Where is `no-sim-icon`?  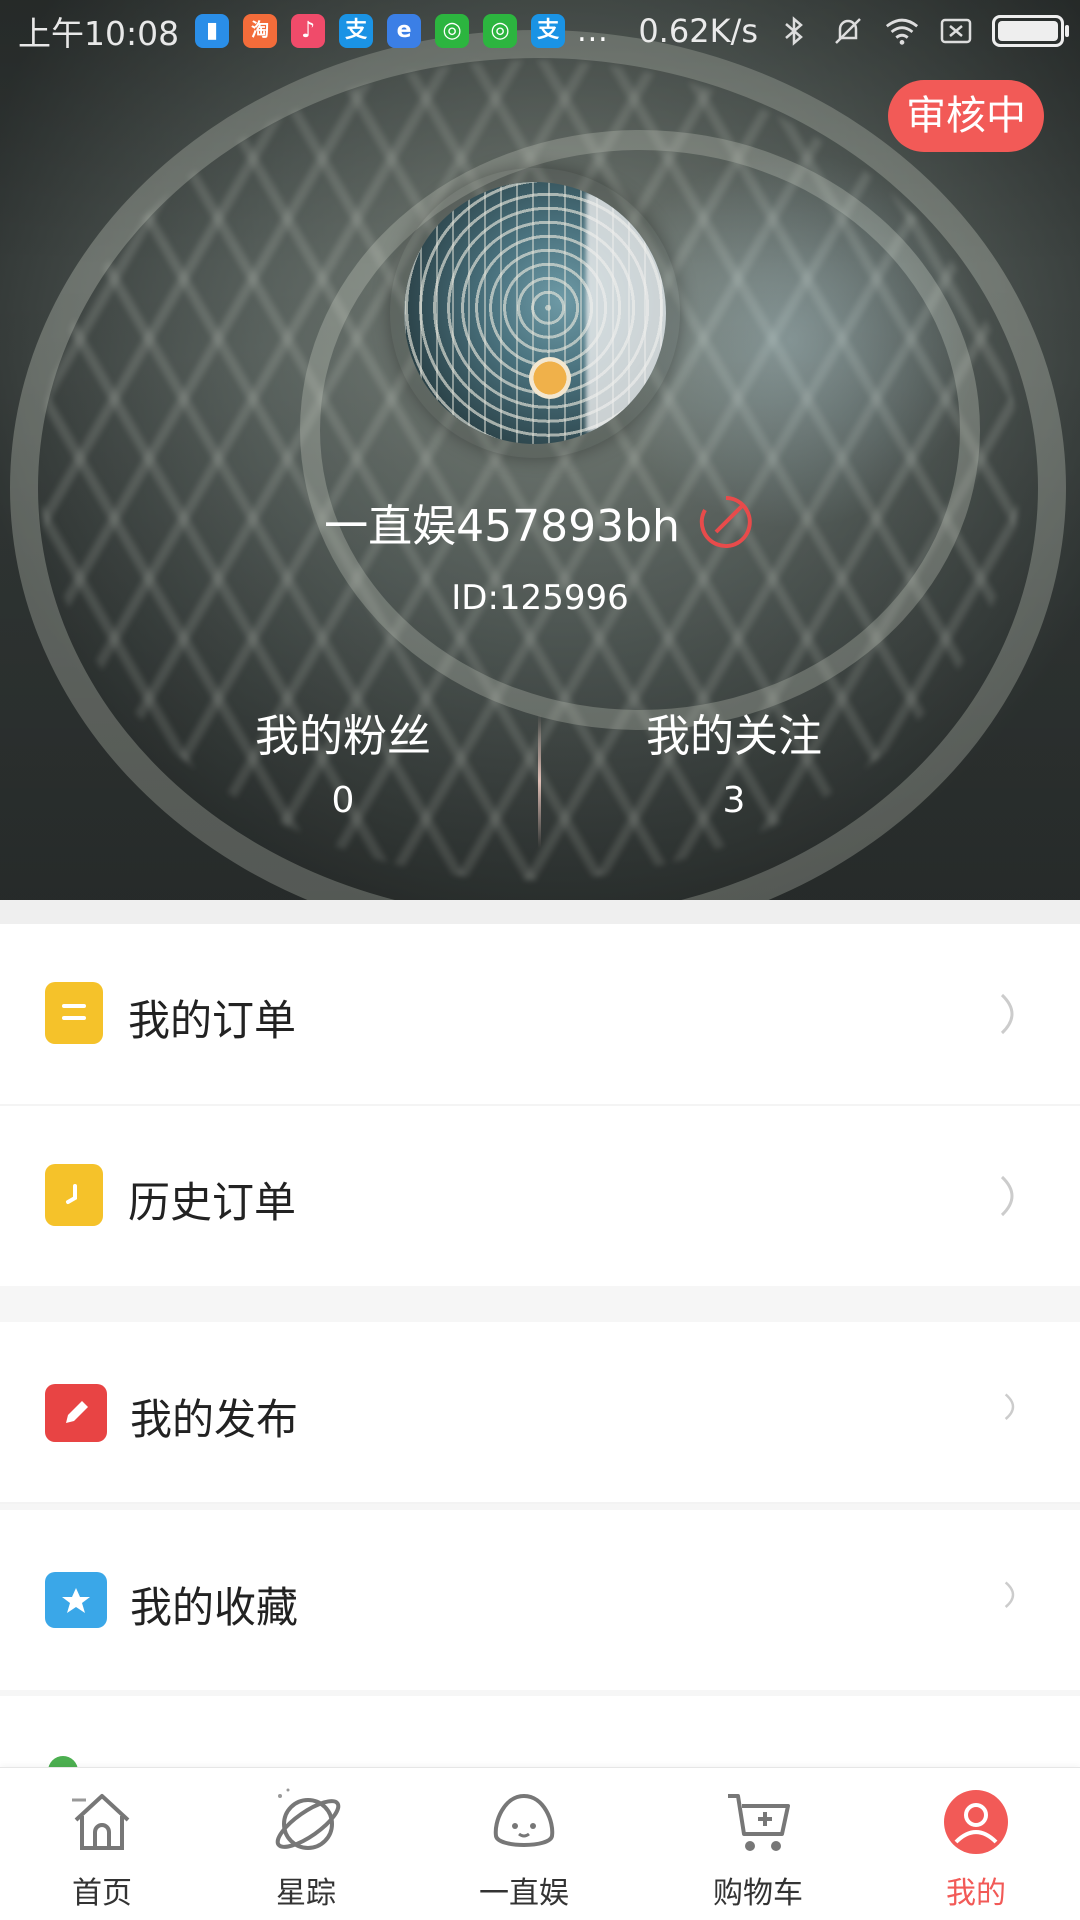
no-sim-icon is located at coordinates (956, 31).